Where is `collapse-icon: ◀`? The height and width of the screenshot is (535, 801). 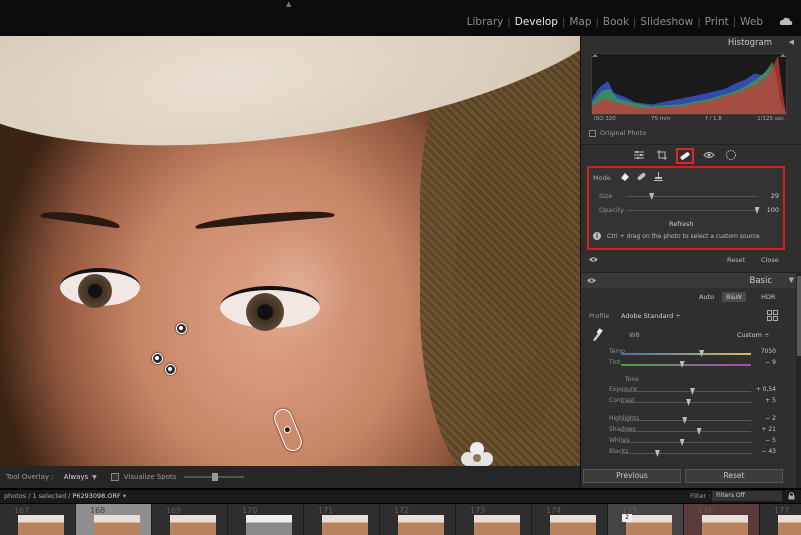
collapse-icon: ◀ is located at coordinates (791, 42).